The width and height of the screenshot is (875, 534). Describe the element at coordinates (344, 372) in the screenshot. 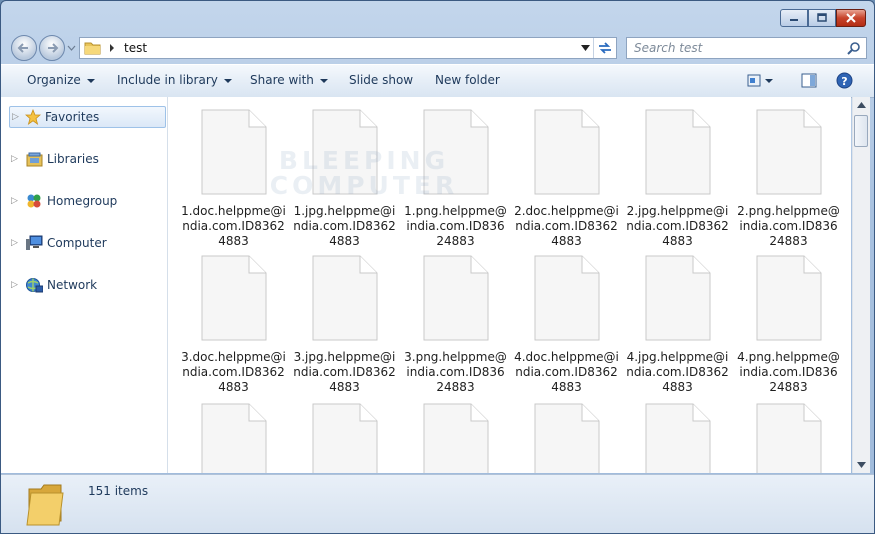

I see `file-name: 3.jpg.helppme@india.com.ID83624883` at that location.